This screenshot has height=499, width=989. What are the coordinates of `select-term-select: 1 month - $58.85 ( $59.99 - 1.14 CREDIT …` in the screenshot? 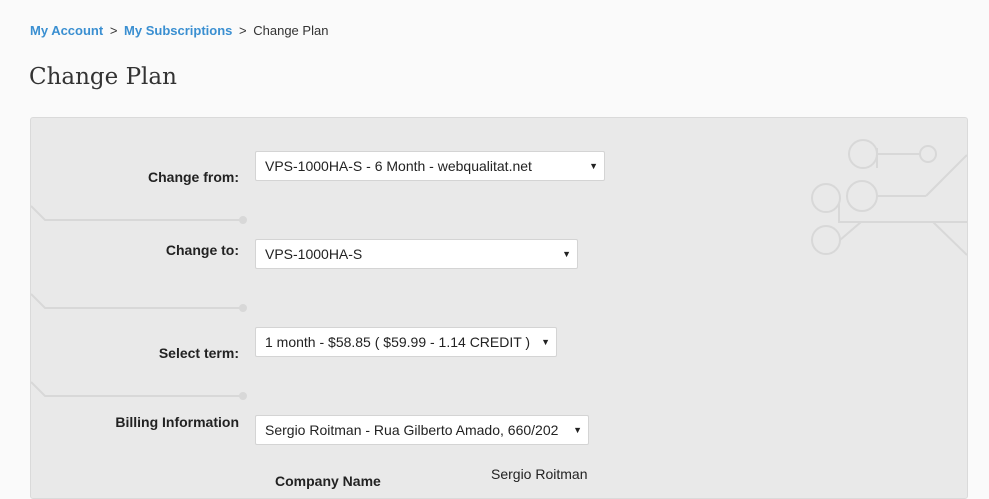 It's located at (406, 342).